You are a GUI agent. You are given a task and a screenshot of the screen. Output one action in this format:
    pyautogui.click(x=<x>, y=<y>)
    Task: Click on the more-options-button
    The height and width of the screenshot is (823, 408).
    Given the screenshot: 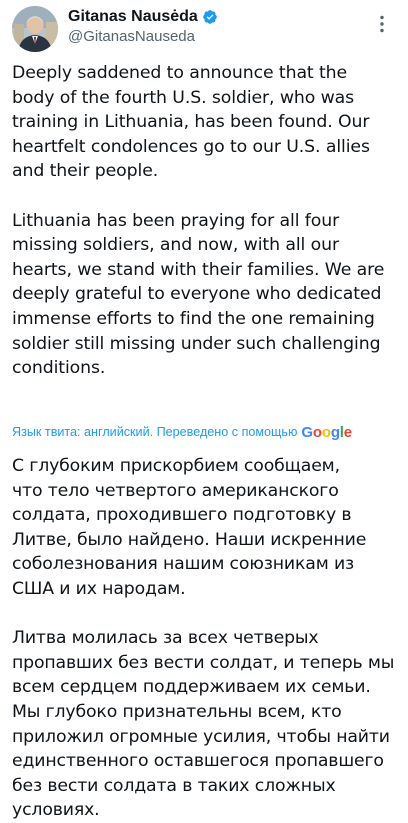 What is the action you would take?
    pyautogui.click(x=382, y=24)
    